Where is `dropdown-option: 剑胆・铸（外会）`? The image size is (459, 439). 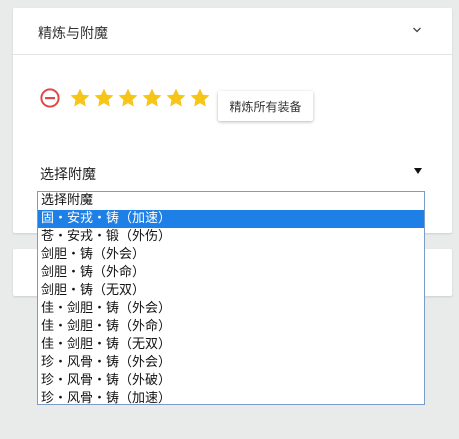 dropdown-option: 剑胆・铸（外会） is located at coordinates (231, 255).